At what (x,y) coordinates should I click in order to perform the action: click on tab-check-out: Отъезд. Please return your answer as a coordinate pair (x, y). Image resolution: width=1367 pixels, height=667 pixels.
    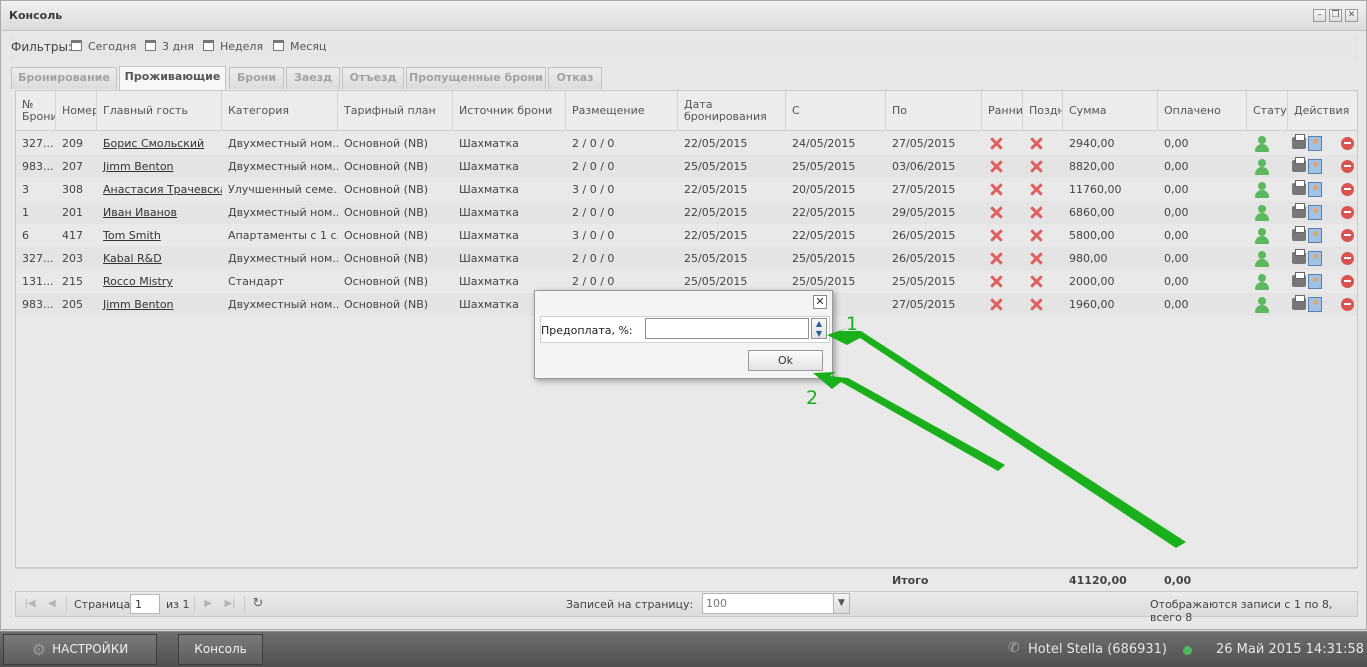
    Looking at the image, I should click on (373, 78).